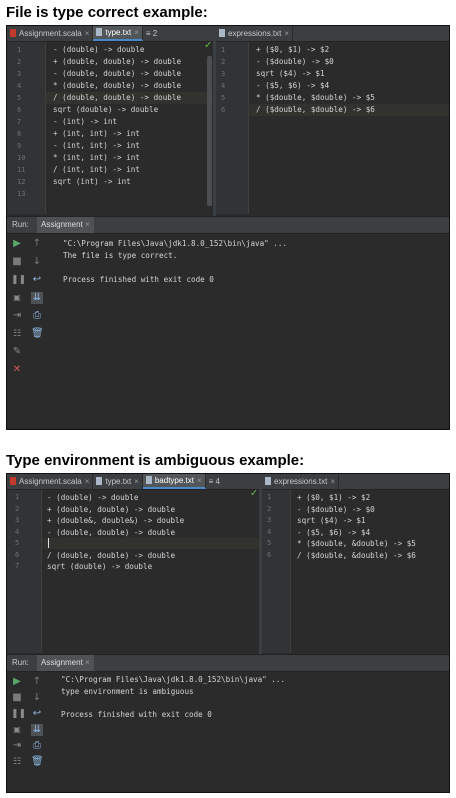 The height and width of the screenshot is (798, 456). I want to click on line-numbers: 1 2 3 4 5 6 7, so click(17, 532).